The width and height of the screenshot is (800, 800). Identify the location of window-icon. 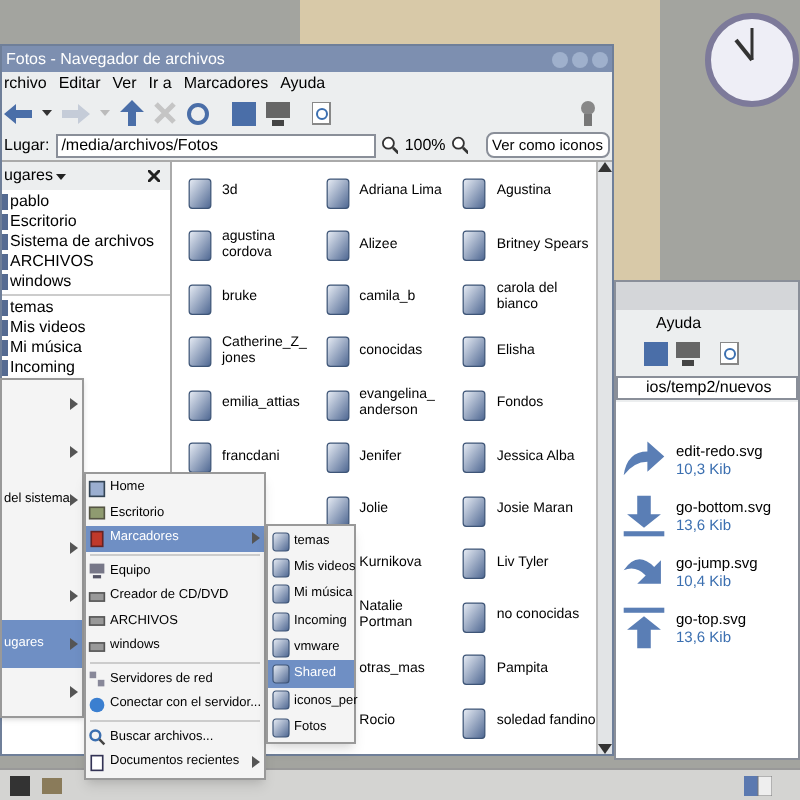
(52, 785).